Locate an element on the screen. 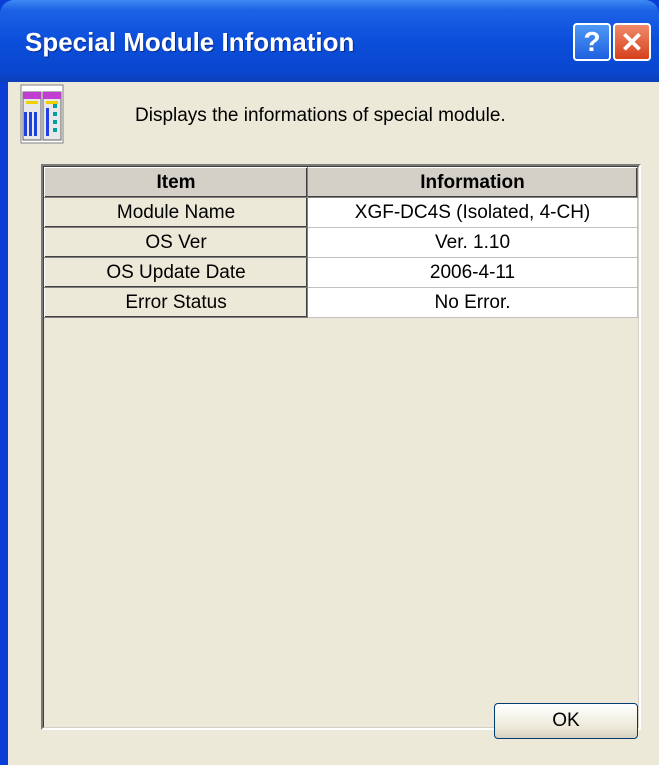  close-button: ✕ is located at coordinates (632, 42).